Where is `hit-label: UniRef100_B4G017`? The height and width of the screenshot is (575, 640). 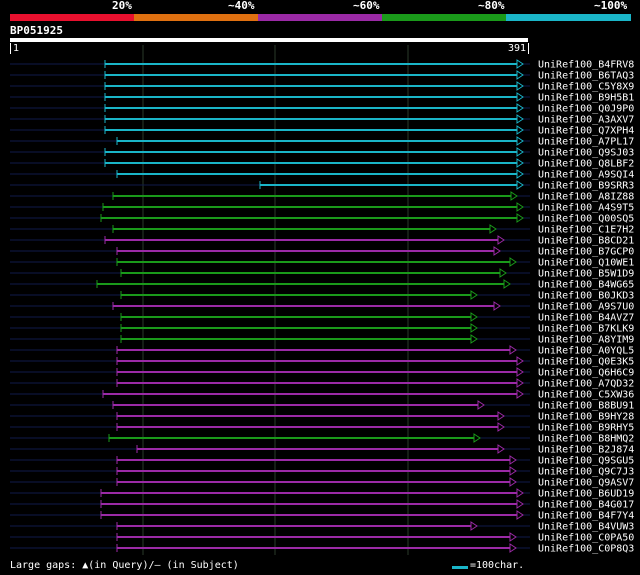 hit-label: UniRef100_B4G017 is located at coordinates (586, 505).